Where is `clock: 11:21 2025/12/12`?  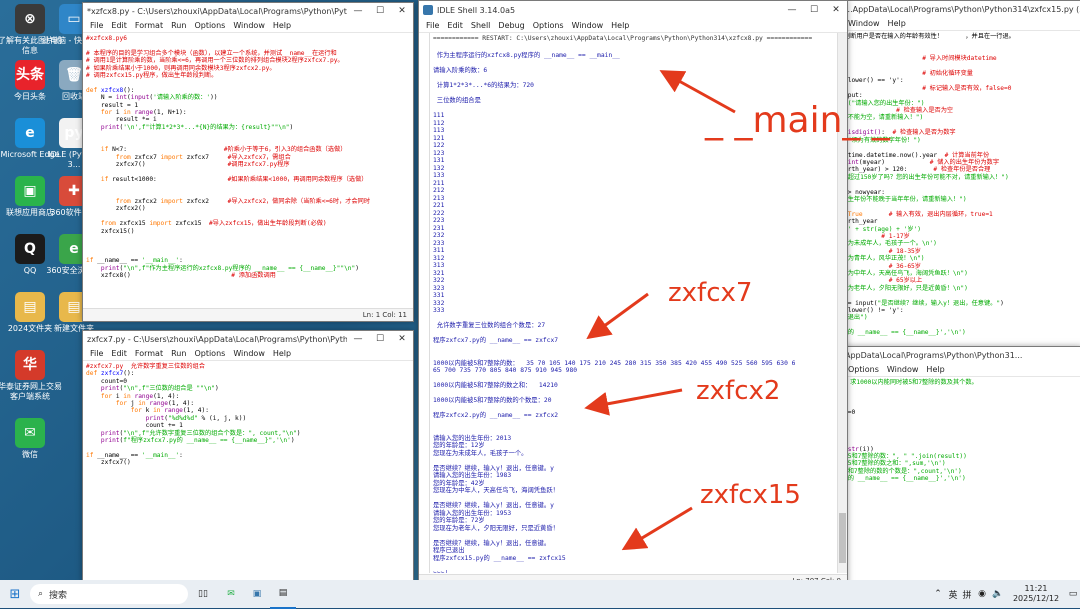 clock: 11:21 2025/12/12 is located at coordinates (1036, 594).